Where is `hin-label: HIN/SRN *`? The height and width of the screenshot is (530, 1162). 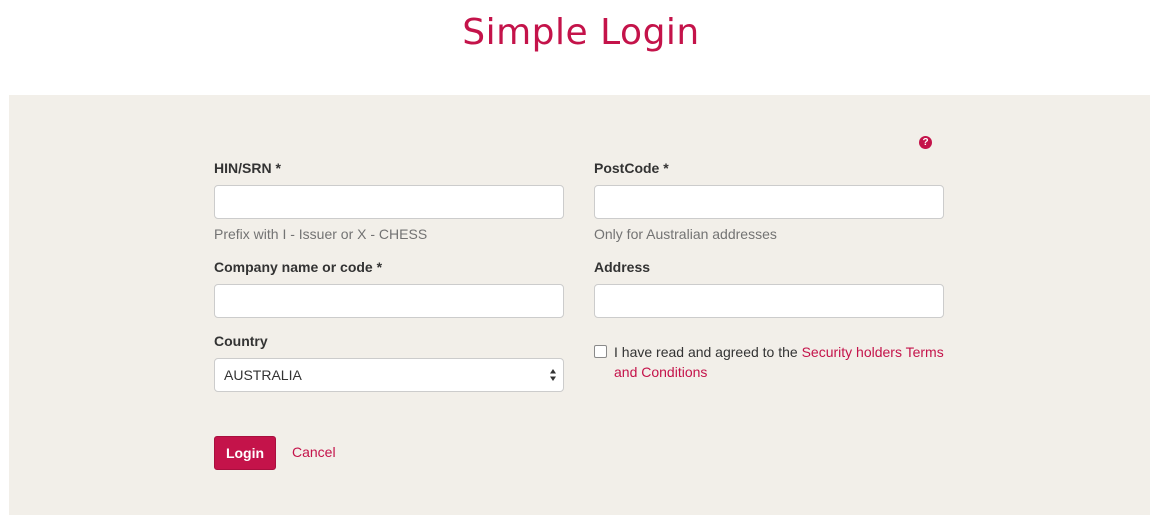
hin-label: HIN/SRN * is located at coordinates (247, 168).